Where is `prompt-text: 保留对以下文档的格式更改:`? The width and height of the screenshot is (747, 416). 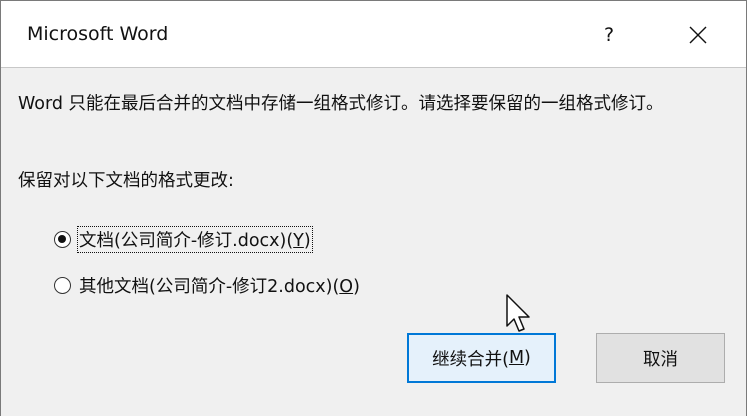 prompt-text: 保留对以下文档的格式更改: is located at coordinates (126, 181).